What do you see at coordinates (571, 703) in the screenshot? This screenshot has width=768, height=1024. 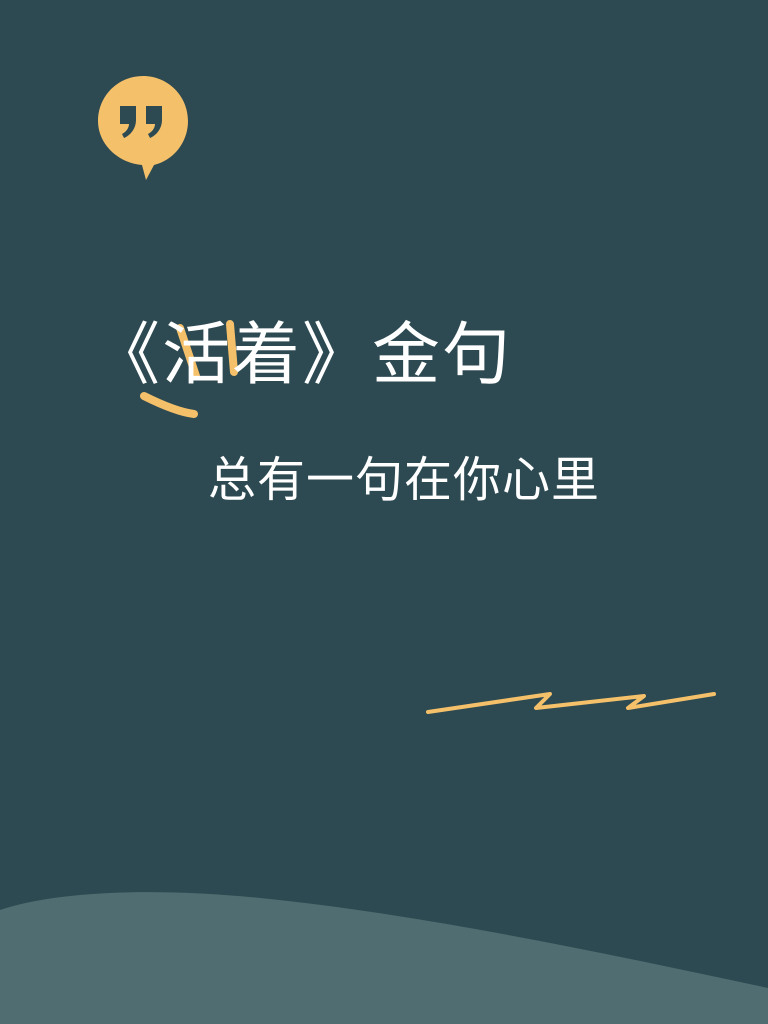 I see `zigzag-decoration` at bounding box center [571, 703].